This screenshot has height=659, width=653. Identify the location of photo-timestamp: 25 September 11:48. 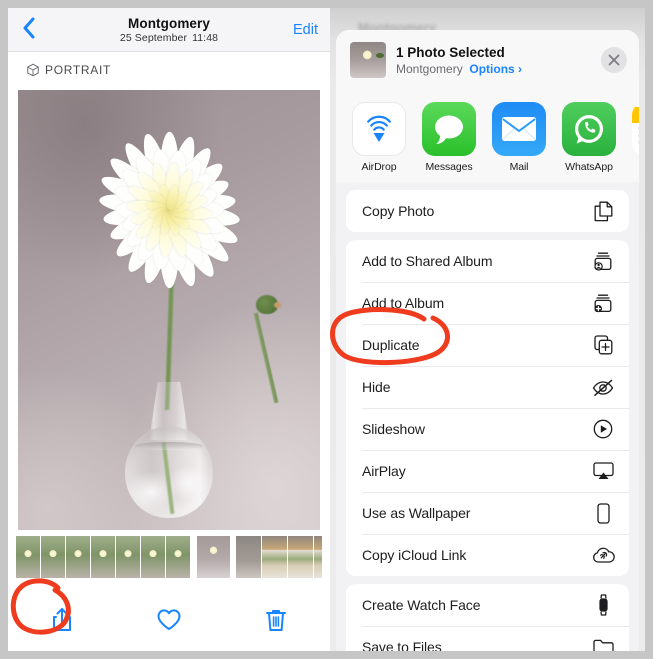
(169, 38).